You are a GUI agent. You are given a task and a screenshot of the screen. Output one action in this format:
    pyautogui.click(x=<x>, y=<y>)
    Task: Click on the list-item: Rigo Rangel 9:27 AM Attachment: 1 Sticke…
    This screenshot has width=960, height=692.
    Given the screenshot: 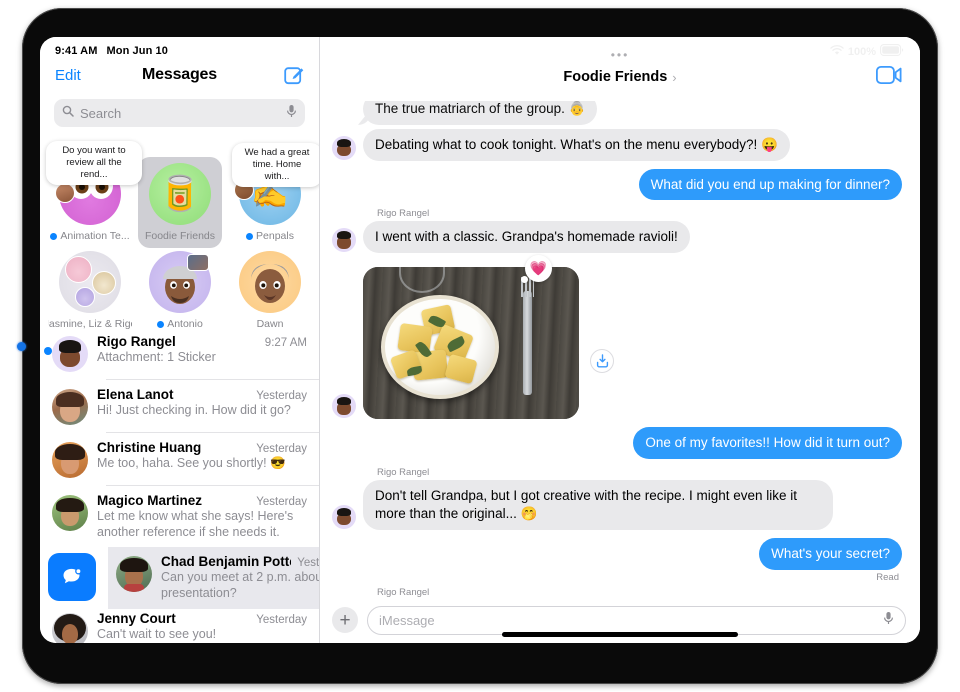 What is the action you would take?
    pyautogui.click(x=179, y=353)
    